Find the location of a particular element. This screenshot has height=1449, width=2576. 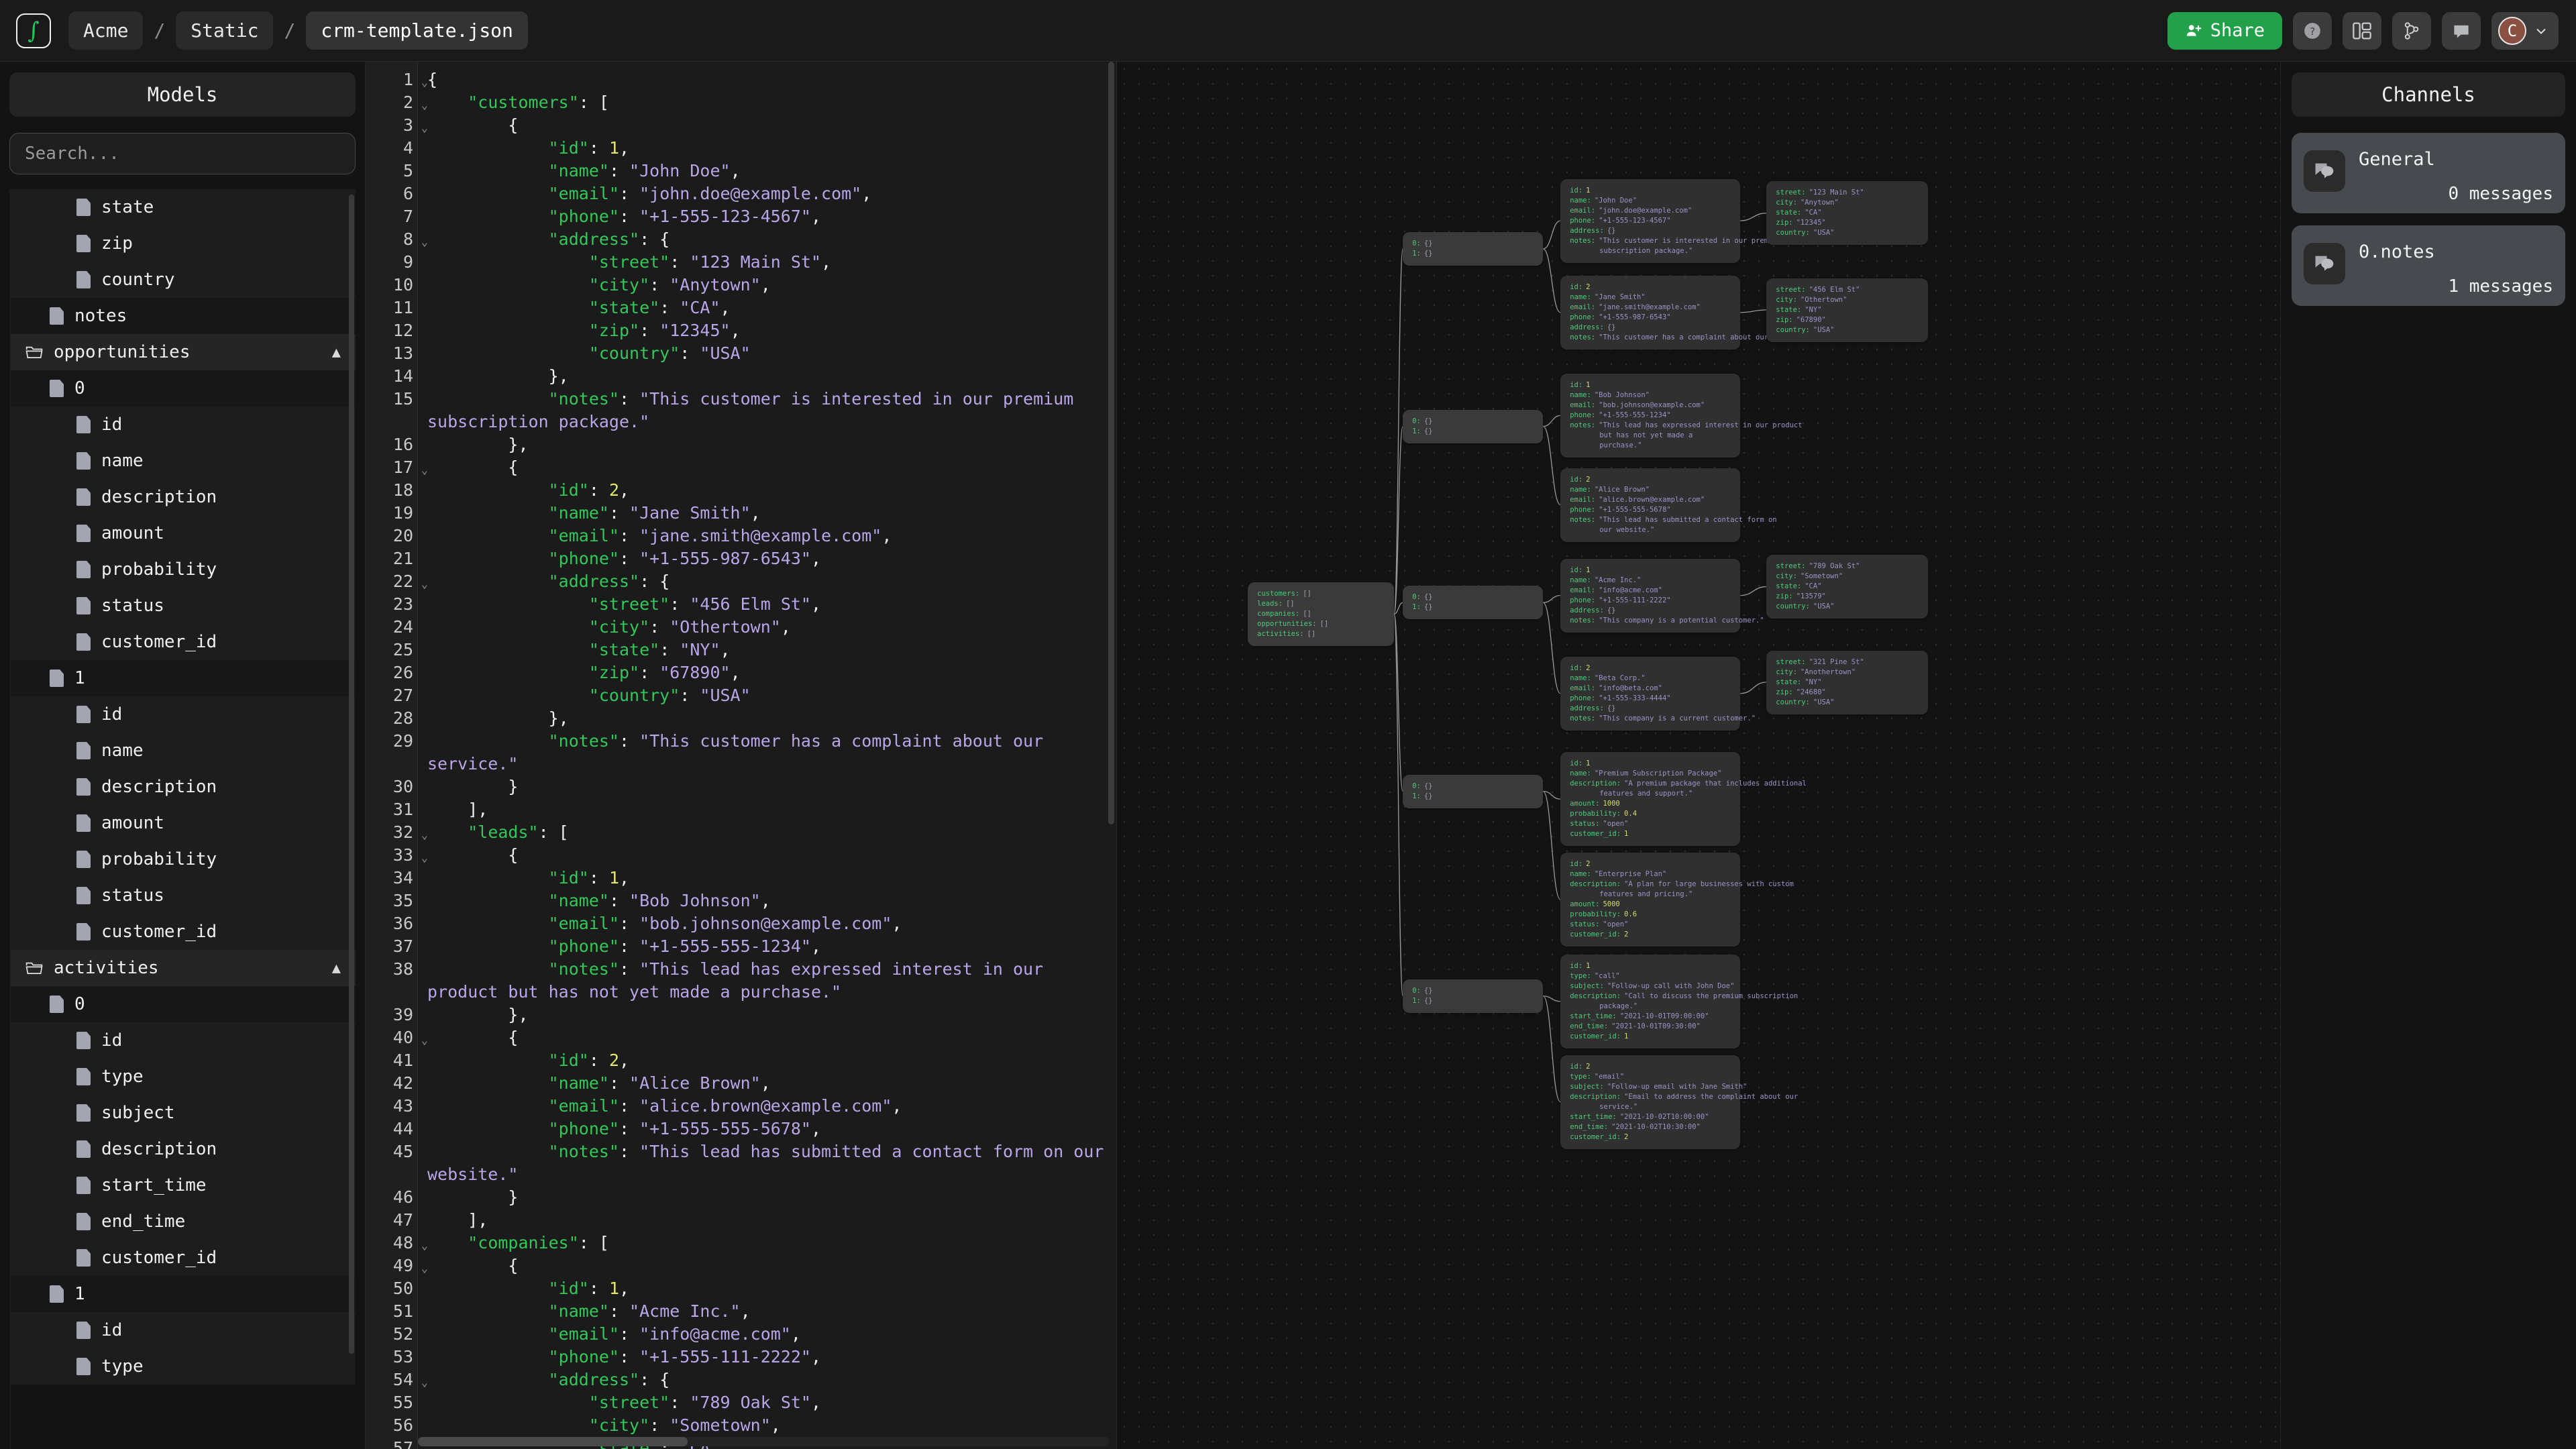

tree-item-notes: notes is located at coordinates (183, 316).